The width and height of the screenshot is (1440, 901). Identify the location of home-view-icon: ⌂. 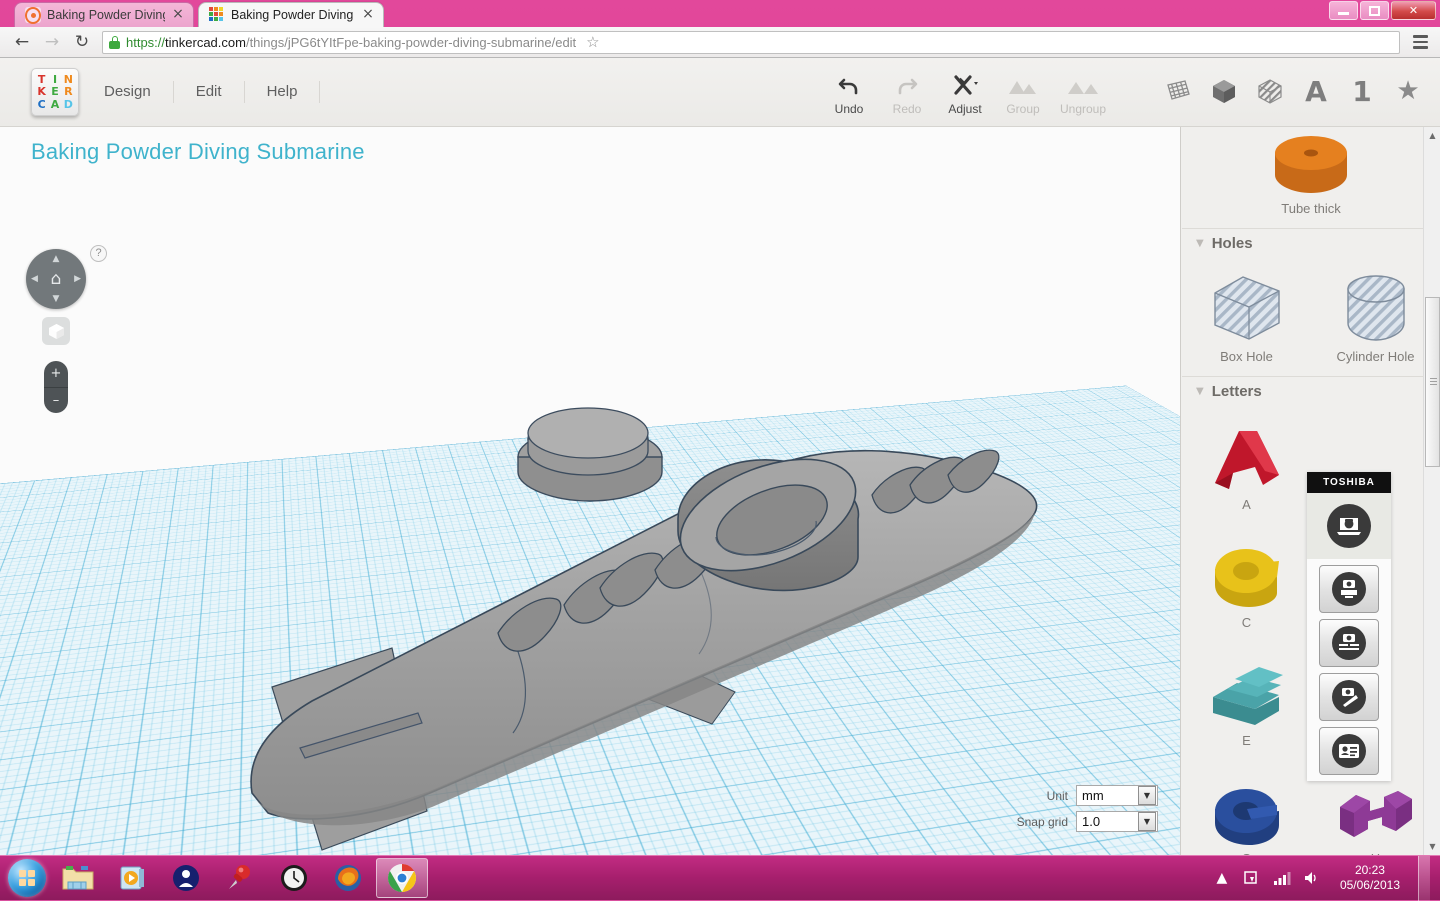
(56, 279).